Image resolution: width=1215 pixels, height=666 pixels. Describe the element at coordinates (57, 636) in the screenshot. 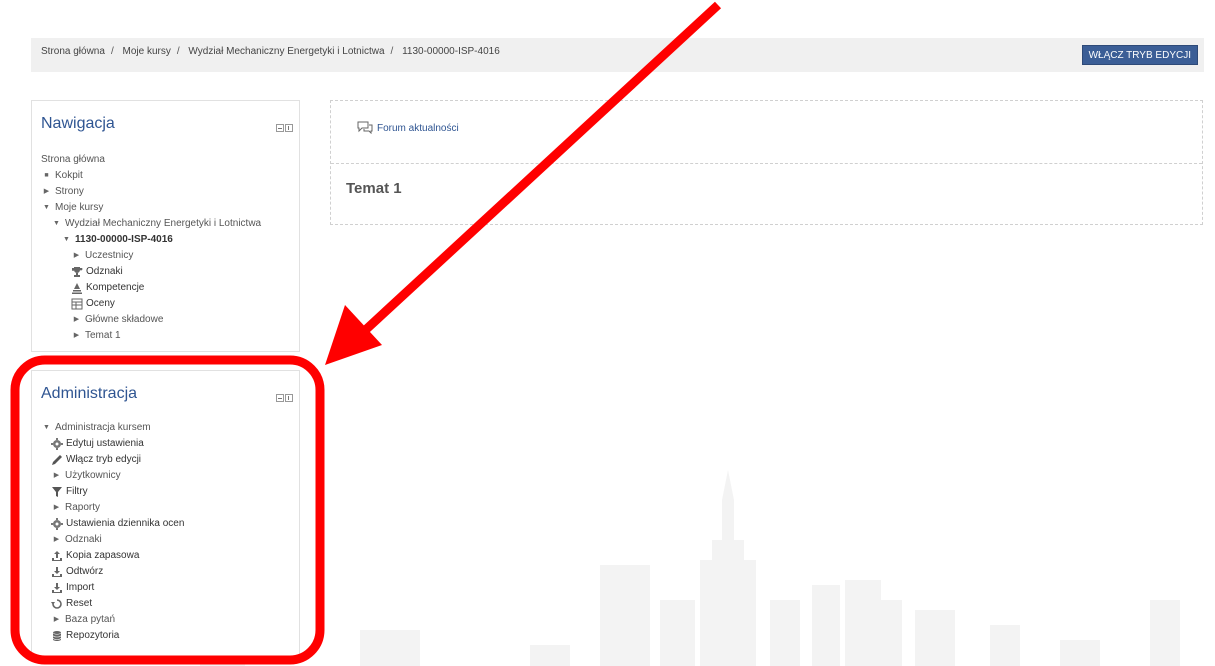

I see `database-icon` at that location.